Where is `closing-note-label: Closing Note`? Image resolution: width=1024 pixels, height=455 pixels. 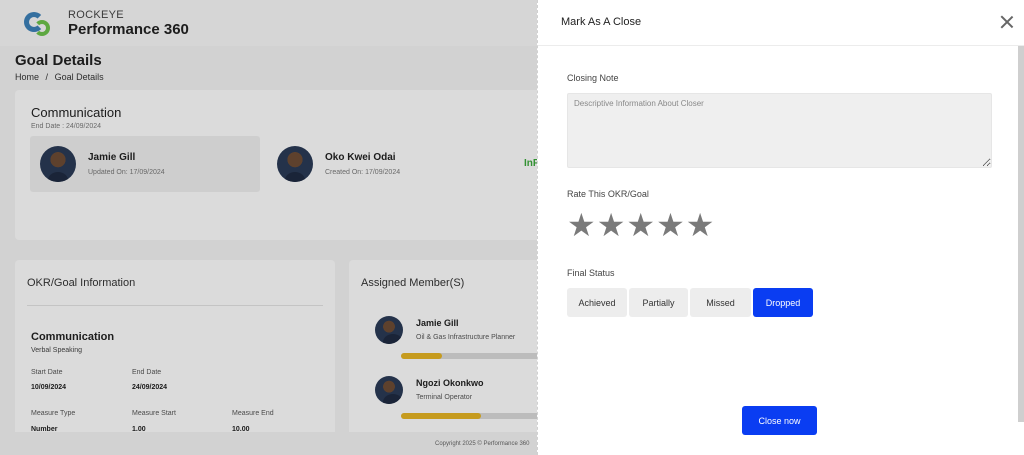 closing-note-label: Closing Note is located at coordinates (593, 78).